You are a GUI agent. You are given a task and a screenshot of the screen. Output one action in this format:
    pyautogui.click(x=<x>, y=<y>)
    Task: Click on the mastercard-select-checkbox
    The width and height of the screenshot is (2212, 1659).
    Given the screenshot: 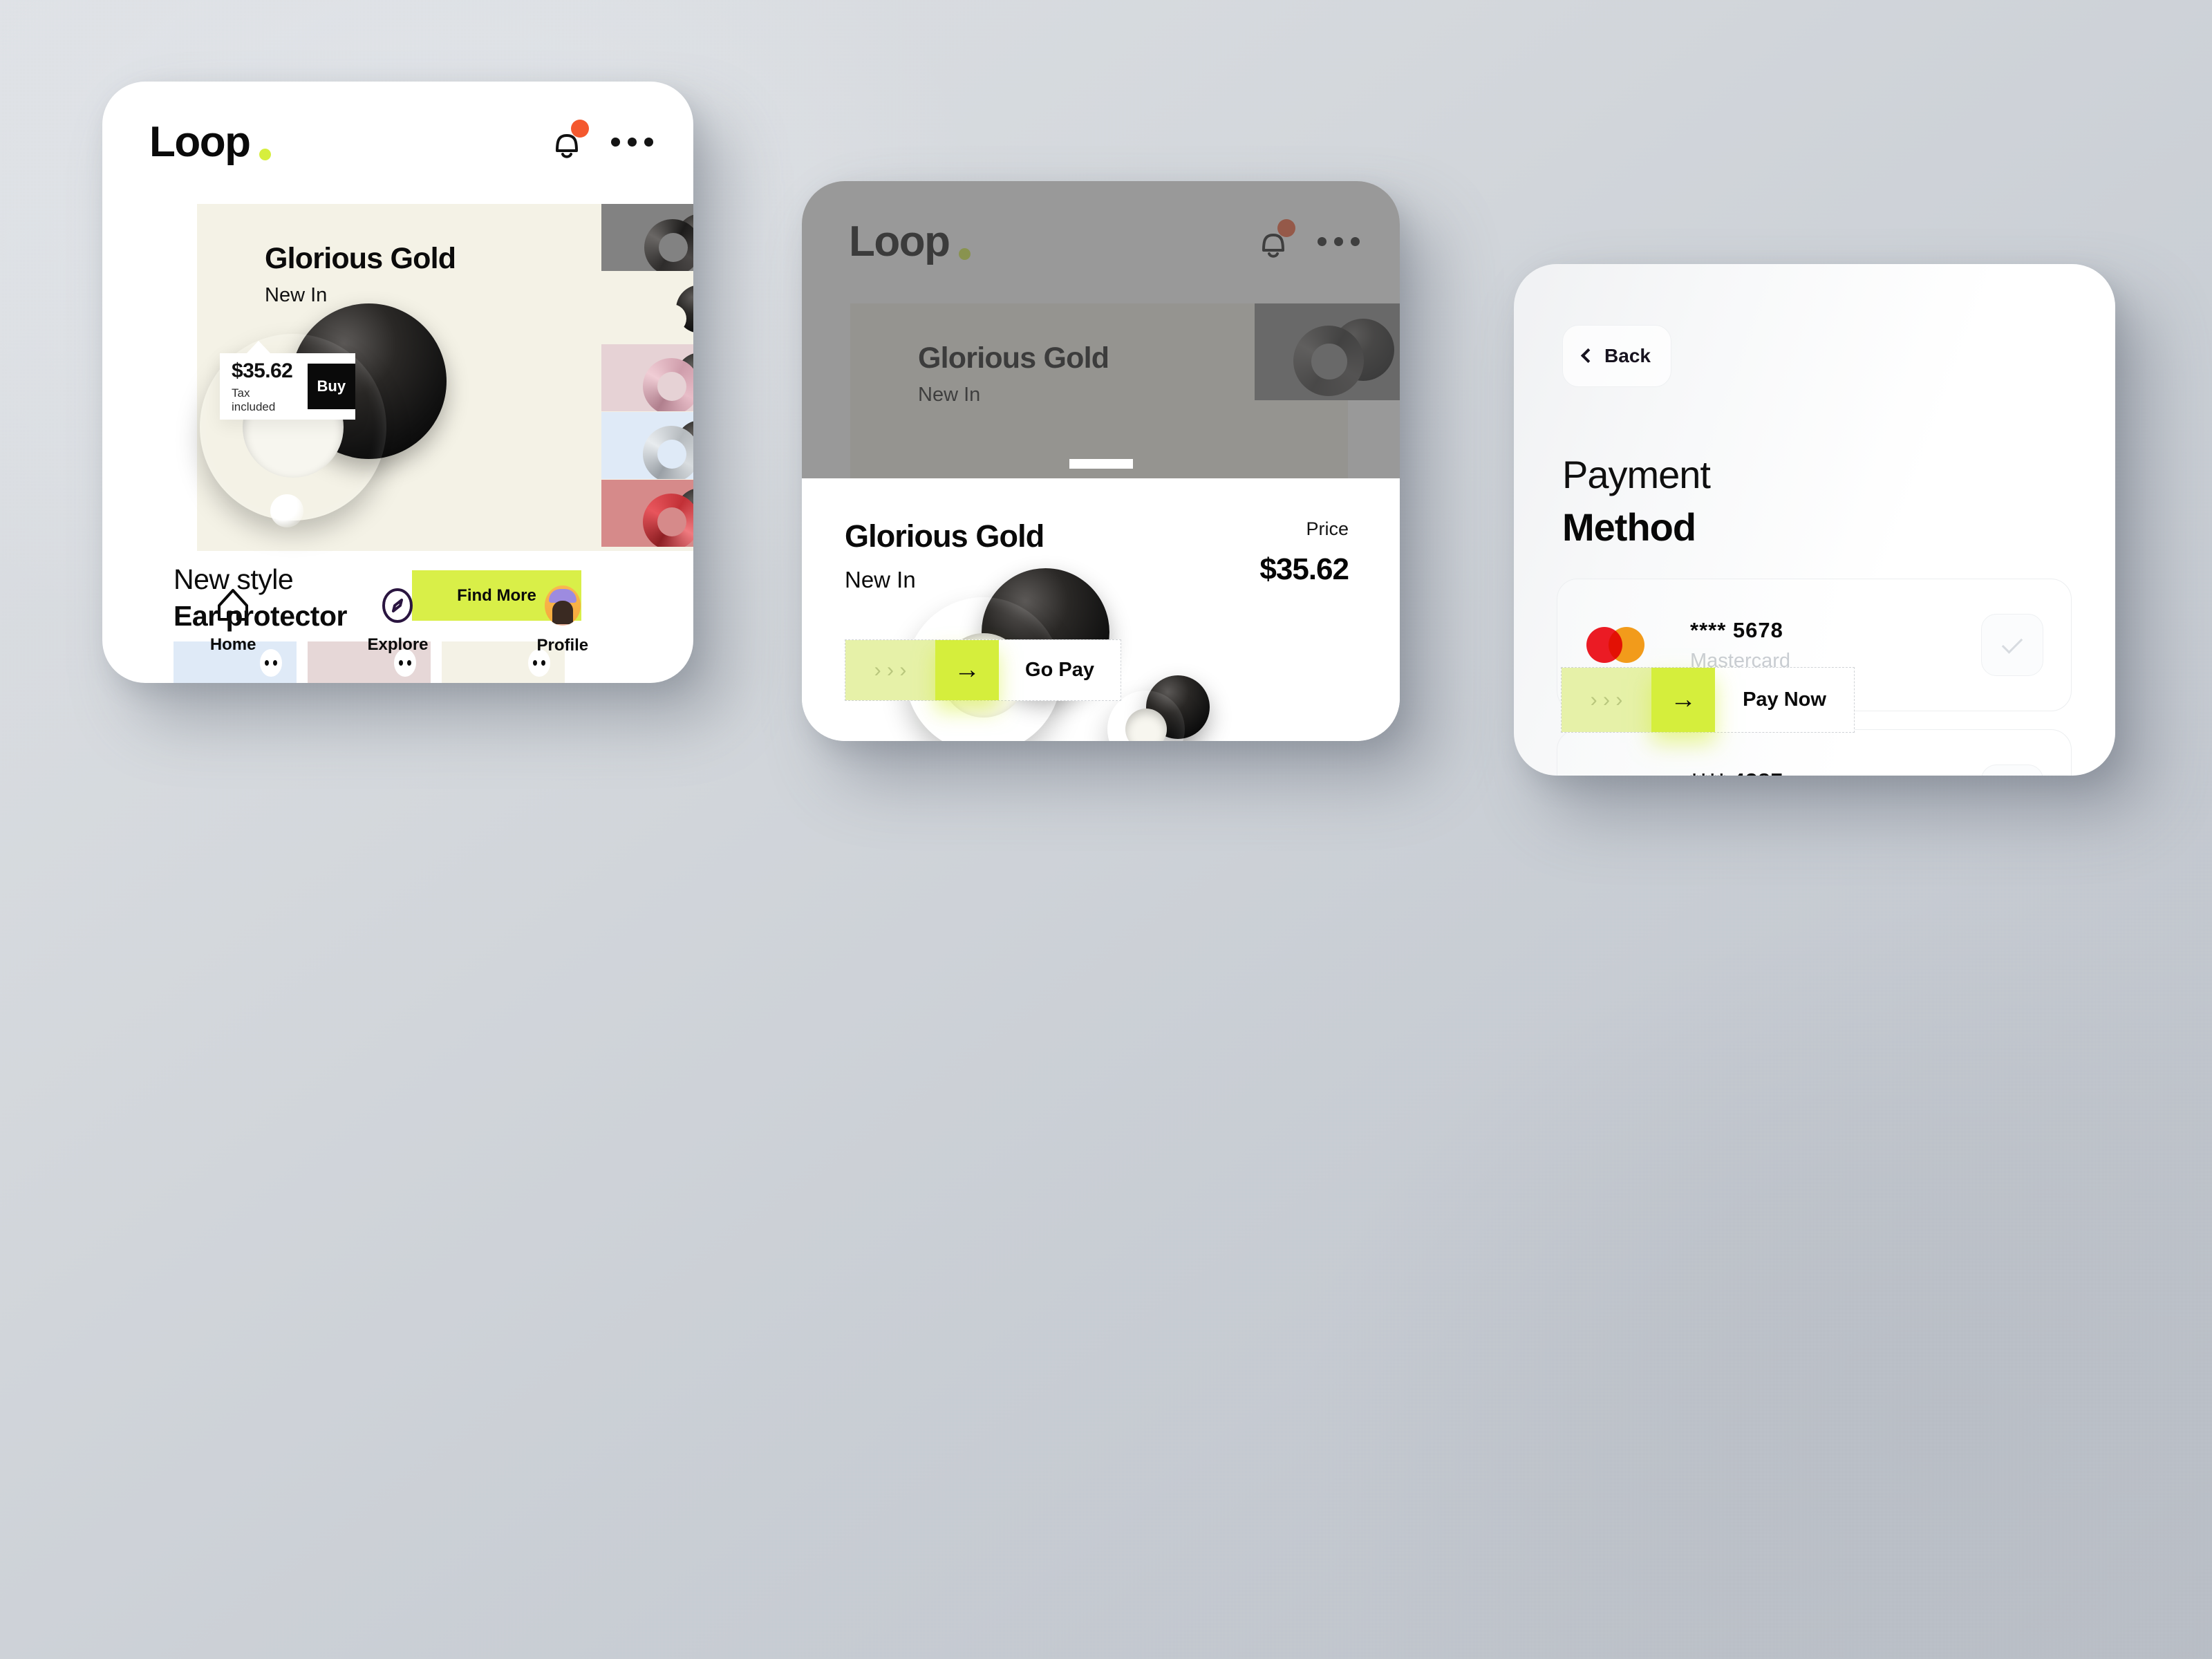 What is the action you would take?
    pyautogui.click(x=2012, y=645)
    